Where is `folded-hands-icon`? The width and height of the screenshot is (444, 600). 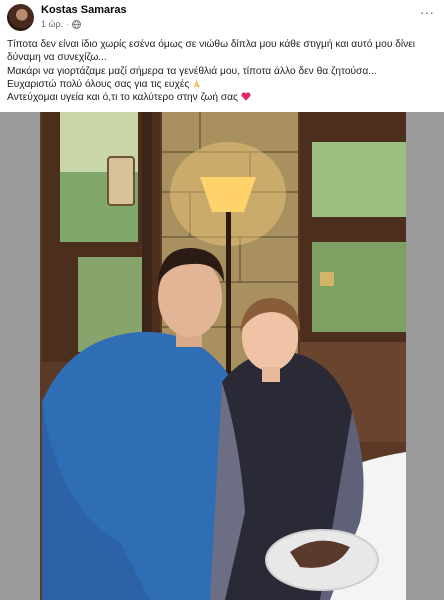 folded-hands-icon is located at coordinates (196, 83).